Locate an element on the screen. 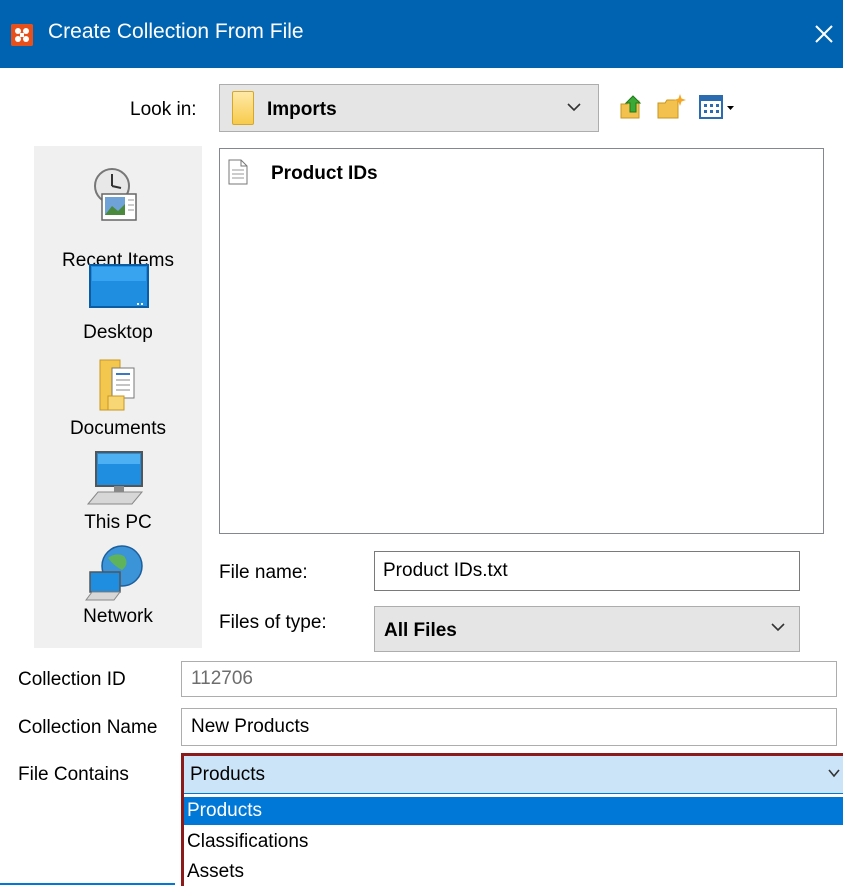 The image size is (843, 886). place-label: Desktop is located at coordinates (118, 332).